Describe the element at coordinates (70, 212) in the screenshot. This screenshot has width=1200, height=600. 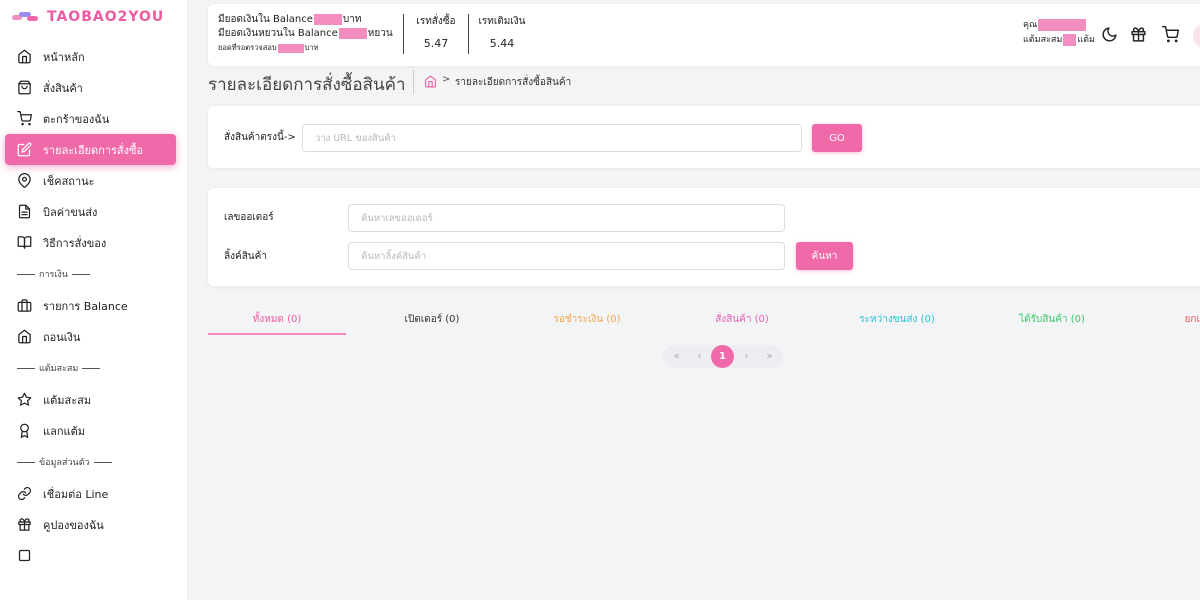
I see `sidebar-item-label: บิลค่าขนส่ง` at that location.